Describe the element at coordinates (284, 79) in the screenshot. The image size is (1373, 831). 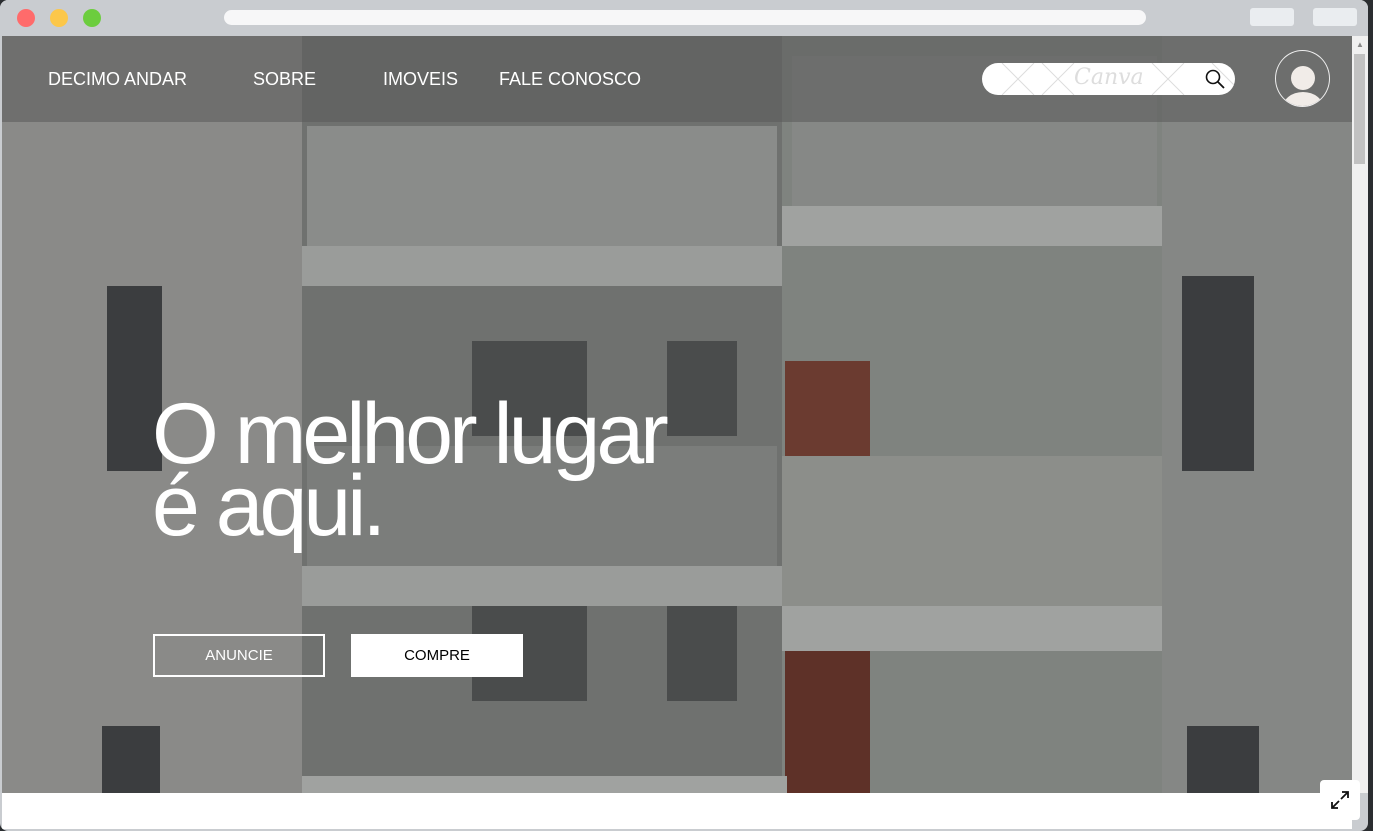
I see `nav-link-sobre: SOBRE` at that location.